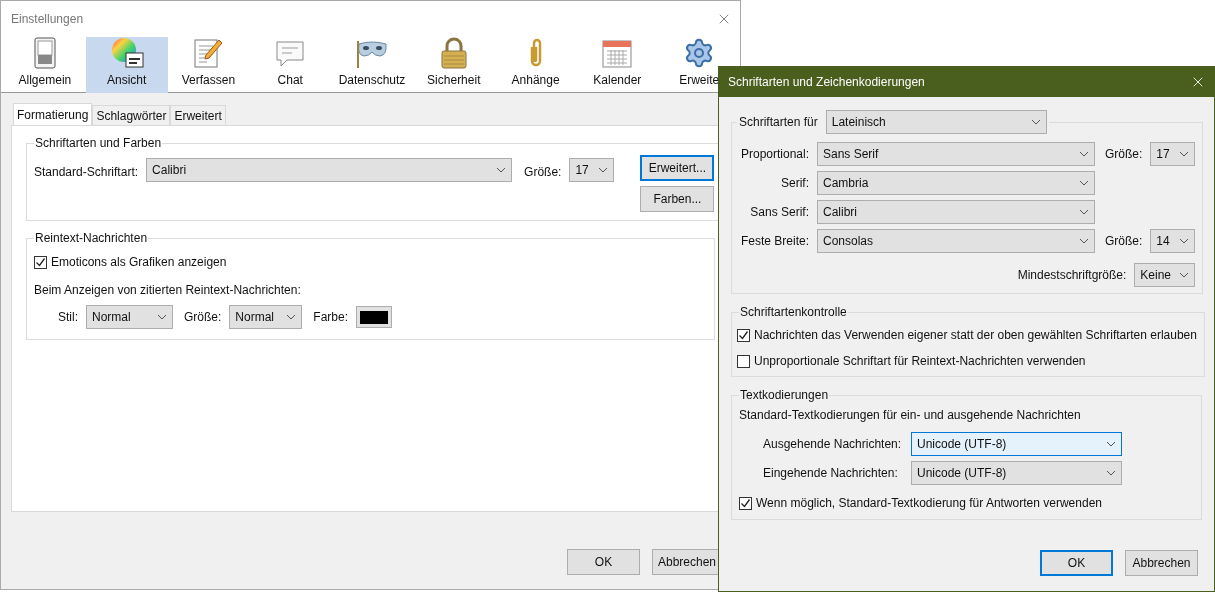 This screenshot has width=1215, height=592. I want to click on dropdown: Keine, so click(1165, 275).